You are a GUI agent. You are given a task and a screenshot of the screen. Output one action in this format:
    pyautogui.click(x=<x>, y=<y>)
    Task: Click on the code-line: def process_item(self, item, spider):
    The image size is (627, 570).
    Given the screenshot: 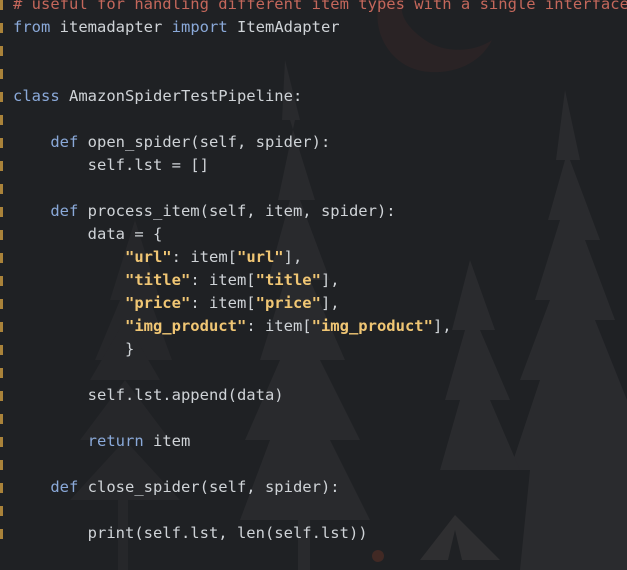 What is the action you would take?
    pyautogui.click(x=204, y=211)
    